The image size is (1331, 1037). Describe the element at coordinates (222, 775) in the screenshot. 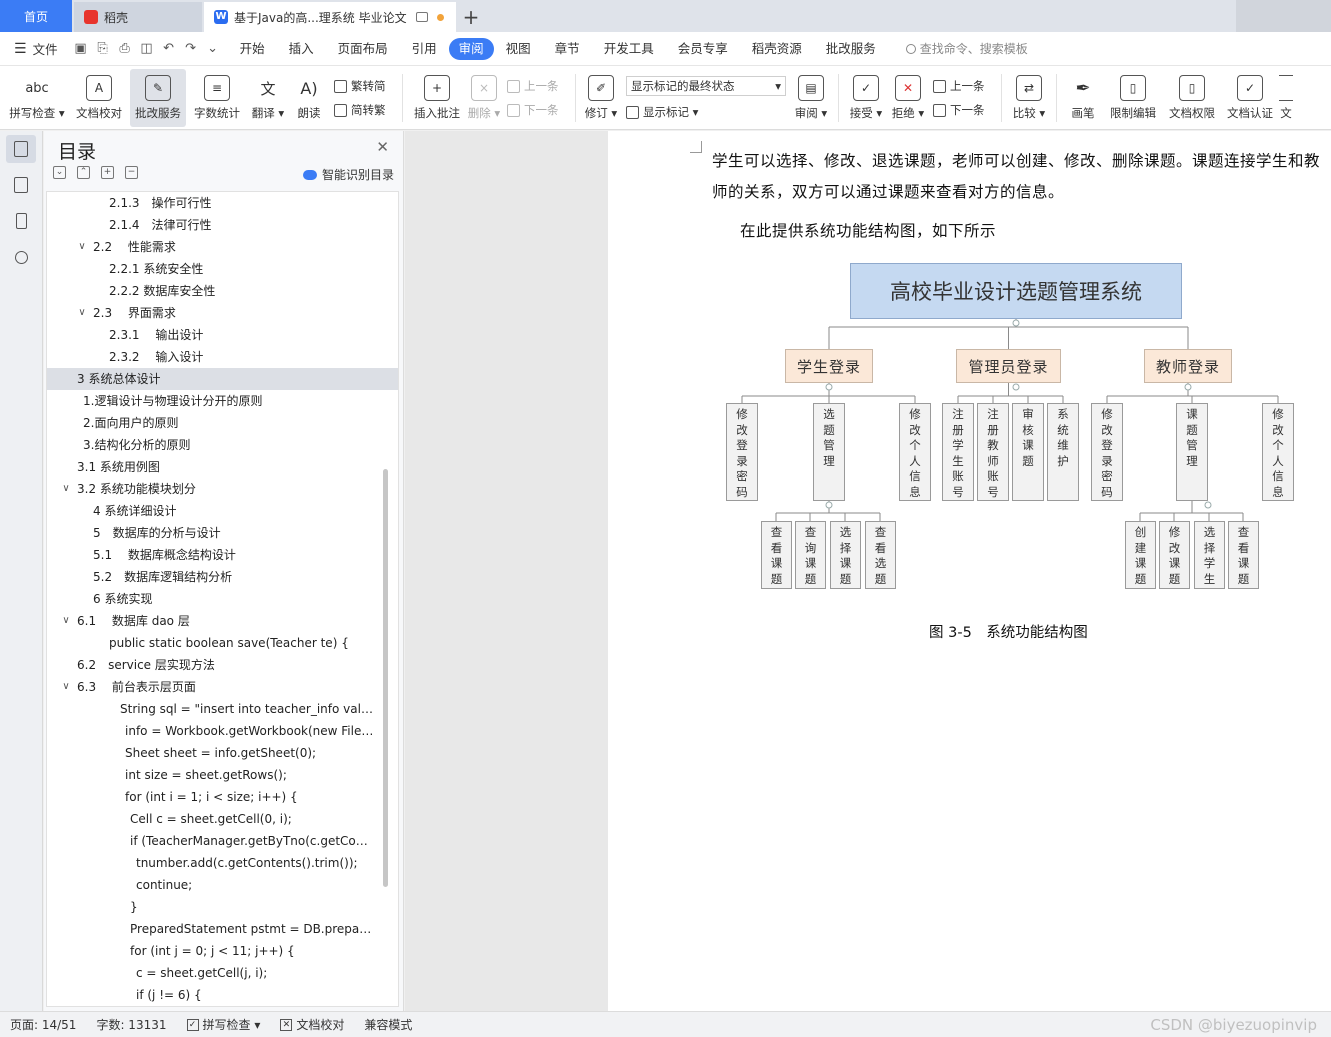

I see `toc-item: int size = sheet.getRows();` at that location.